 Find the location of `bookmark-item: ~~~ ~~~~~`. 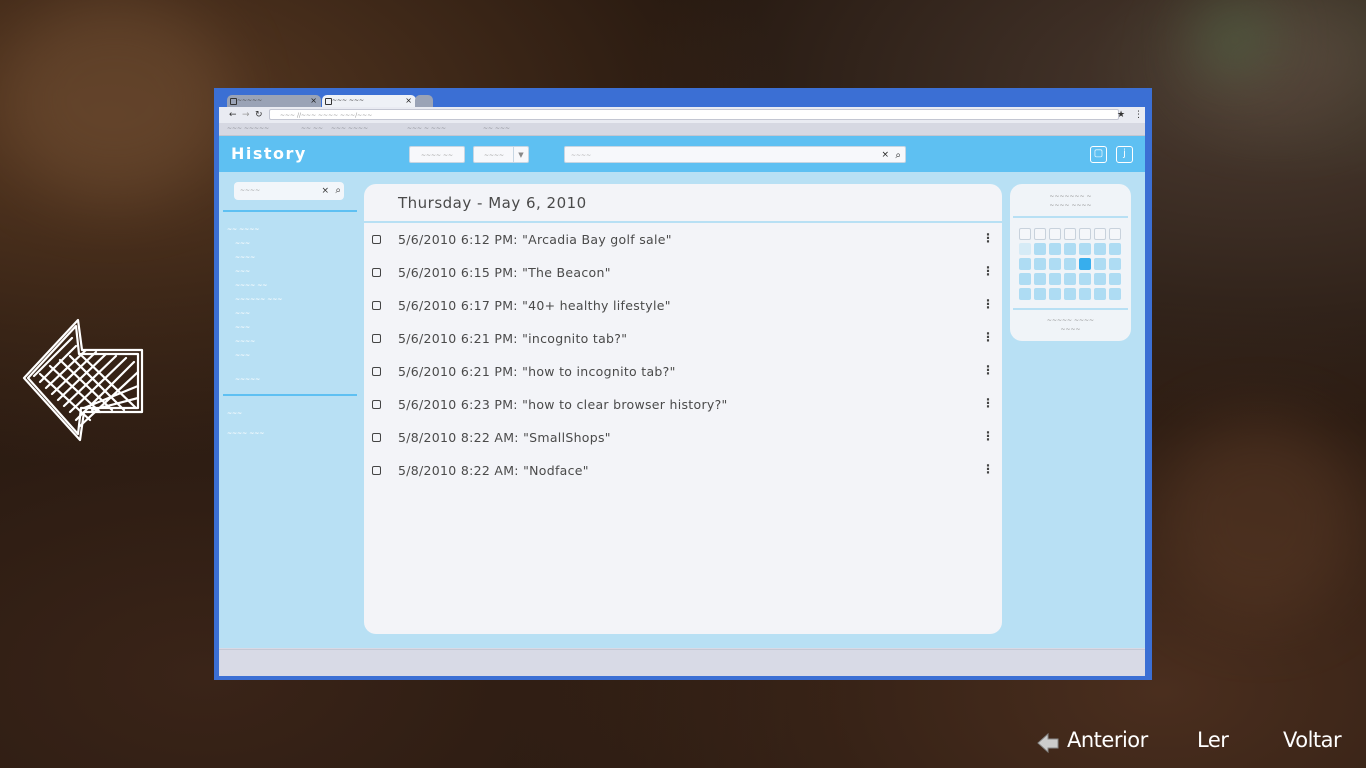

bookmark-item: ~~~ ~~~~~ is located at coordinates (248, 129).